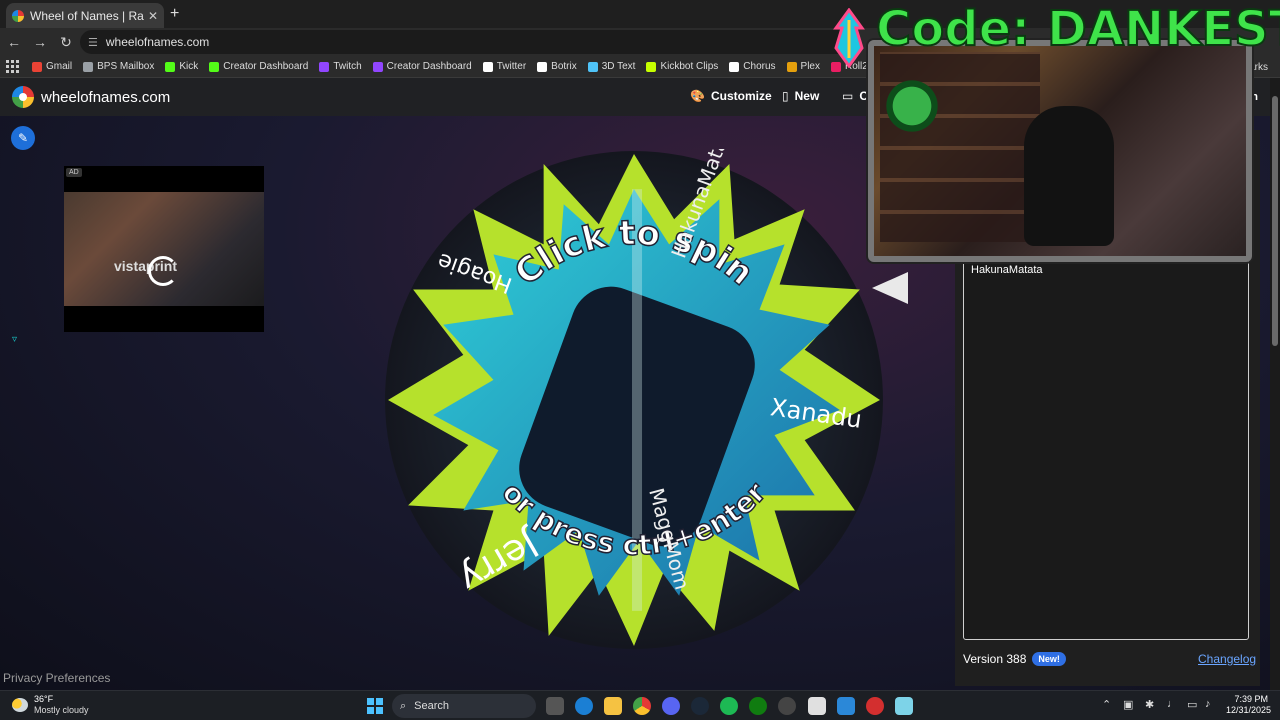 The width and height of the screenshot is (1280, 720). Describe the element at coordinates (1251, 699) in the screenshot. I see `clock-time: 7:39 PM` at that location.